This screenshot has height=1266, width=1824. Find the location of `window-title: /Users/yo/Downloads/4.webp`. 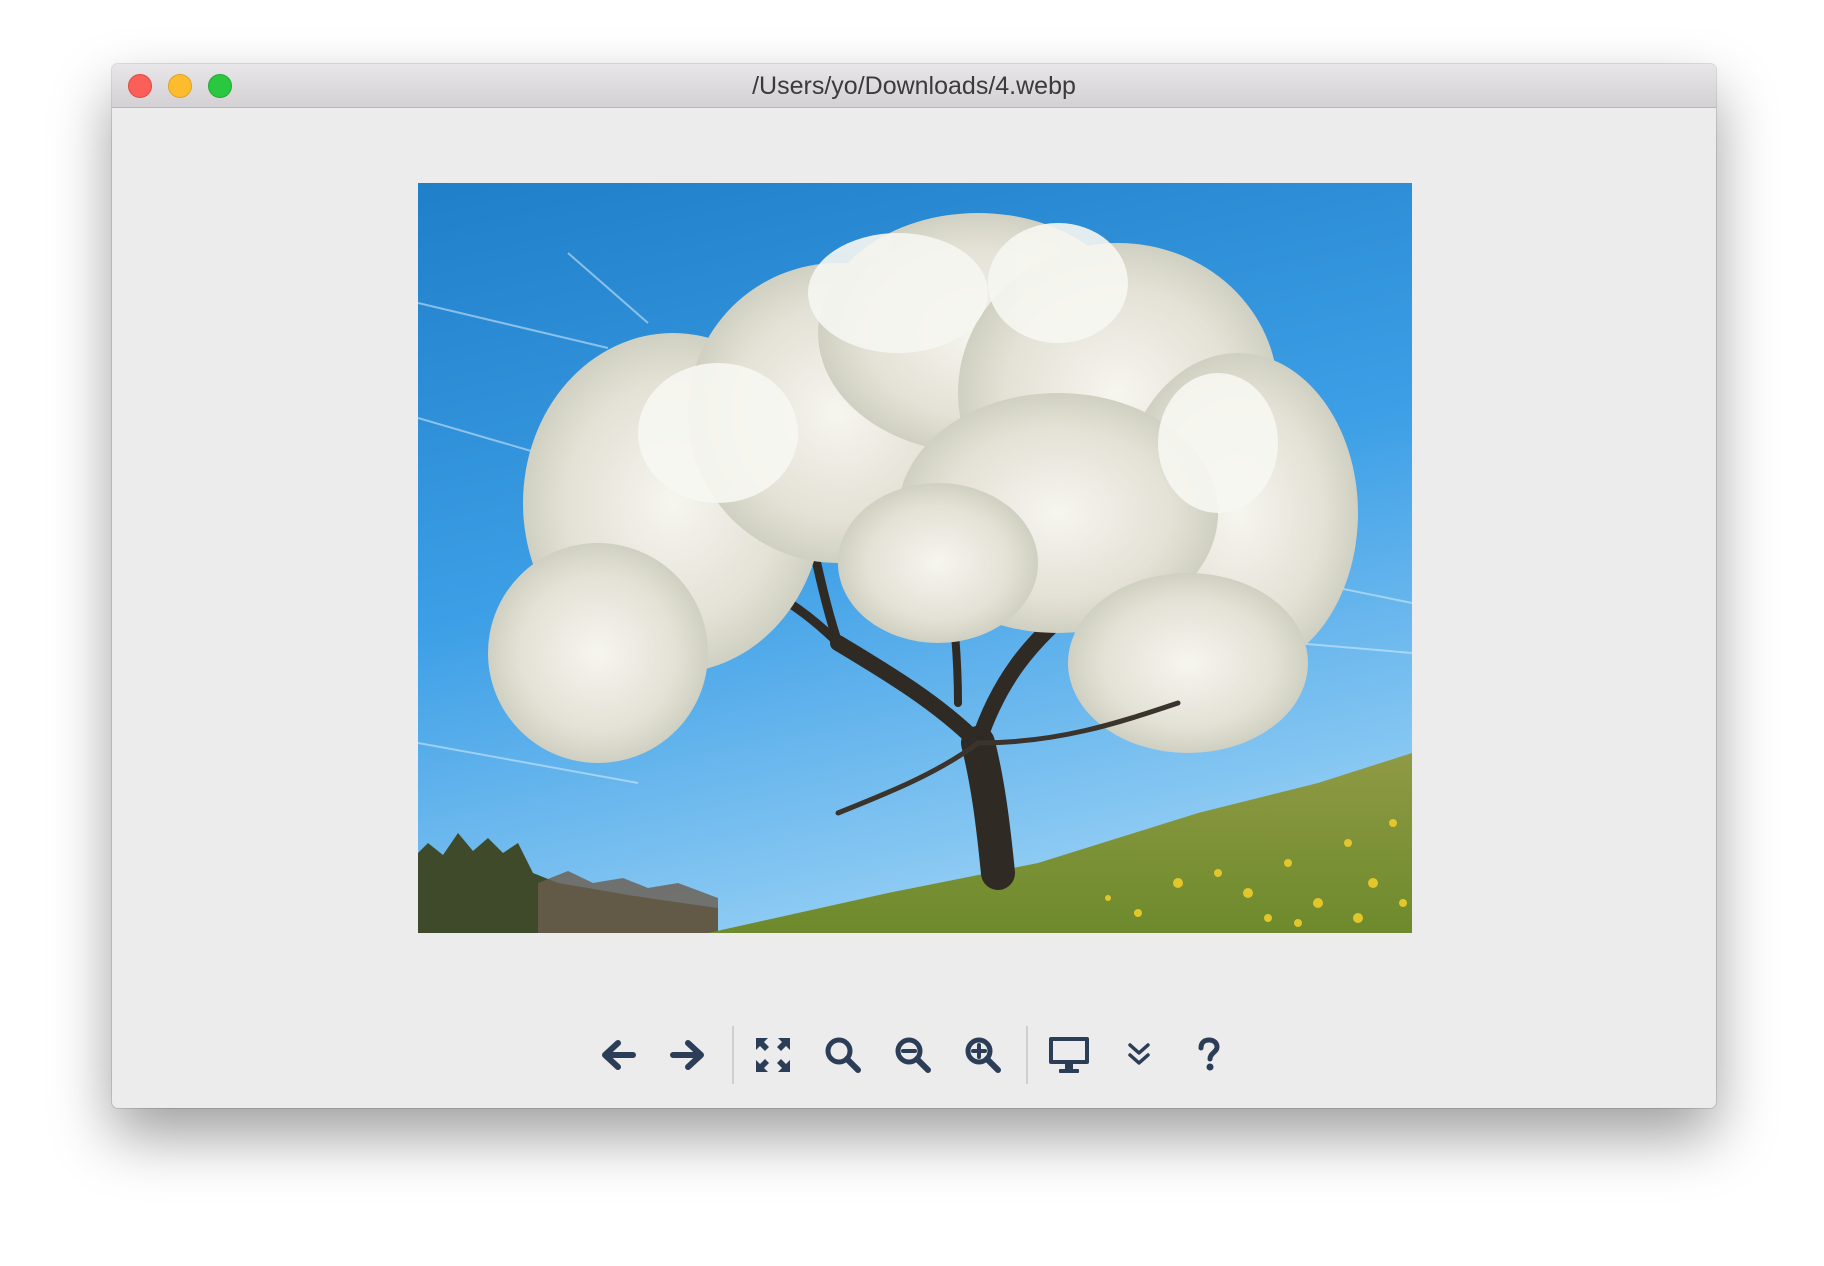

window-title: /Users/yo/Downloads/4.webp is located at coordinates (914, 86).